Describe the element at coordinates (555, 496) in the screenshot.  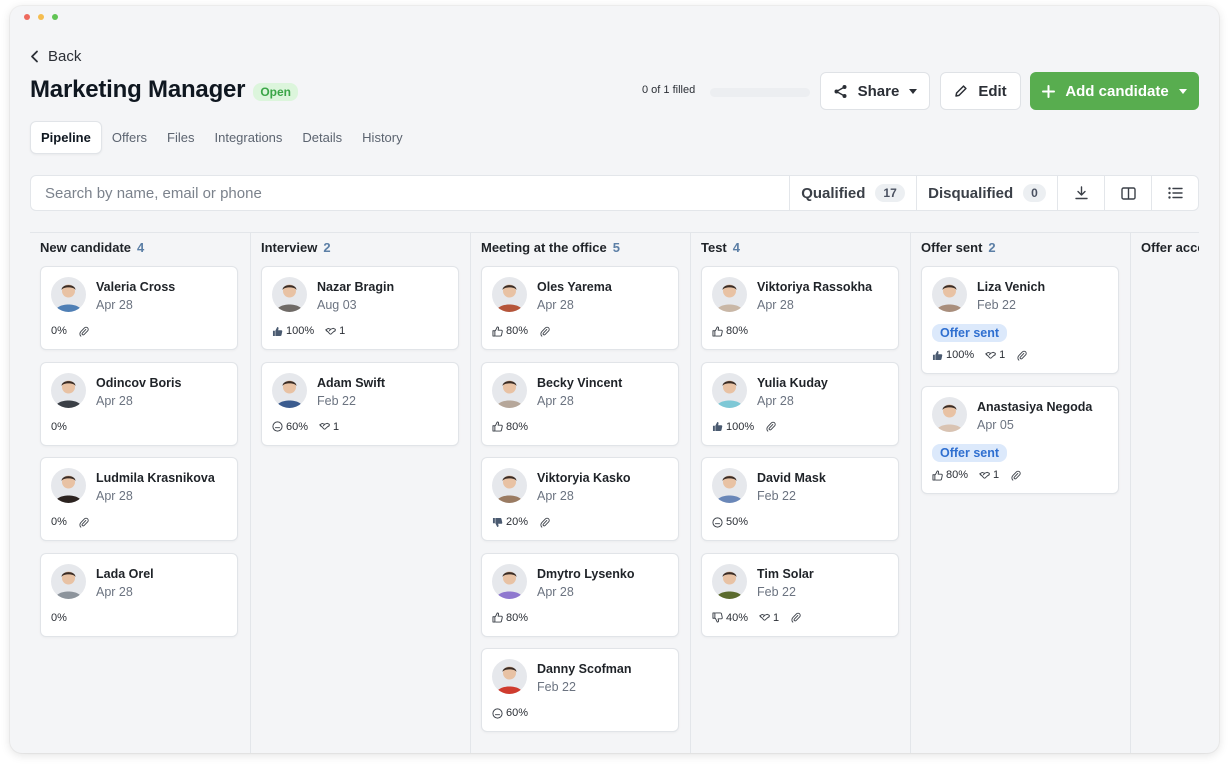
I see `candidate-date: Apr 28` at that location.